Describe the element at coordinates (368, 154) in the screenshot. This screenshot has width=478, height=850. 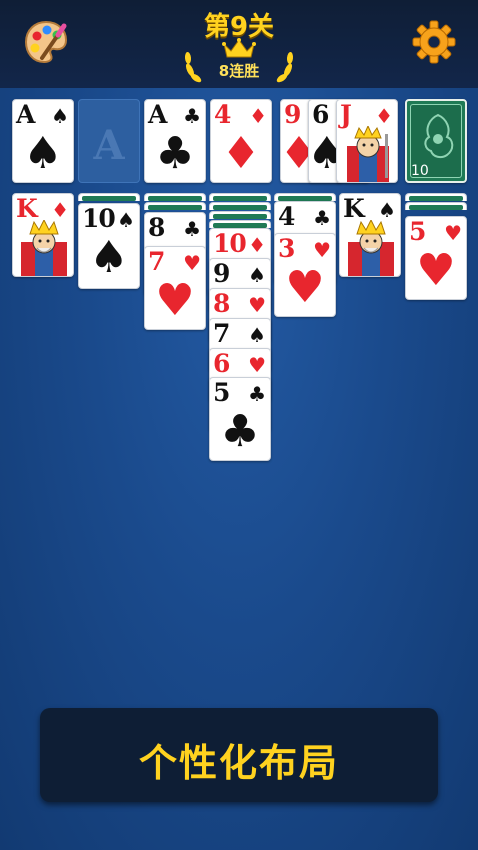
I see `jack-face-icon` at that location.